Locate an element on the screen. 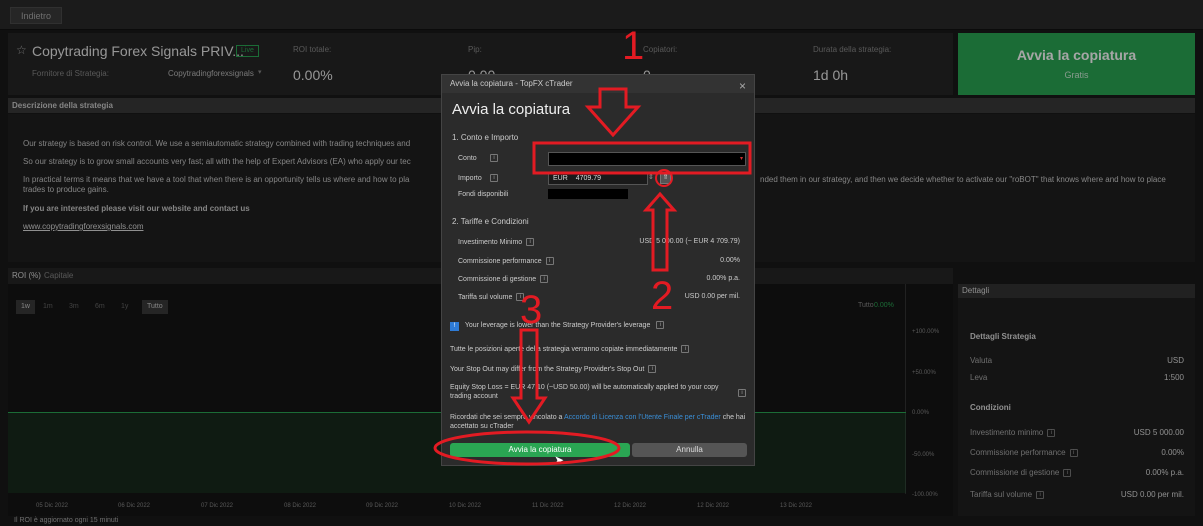  annotation-number-3: 3 is located at coordinates (531, 310).